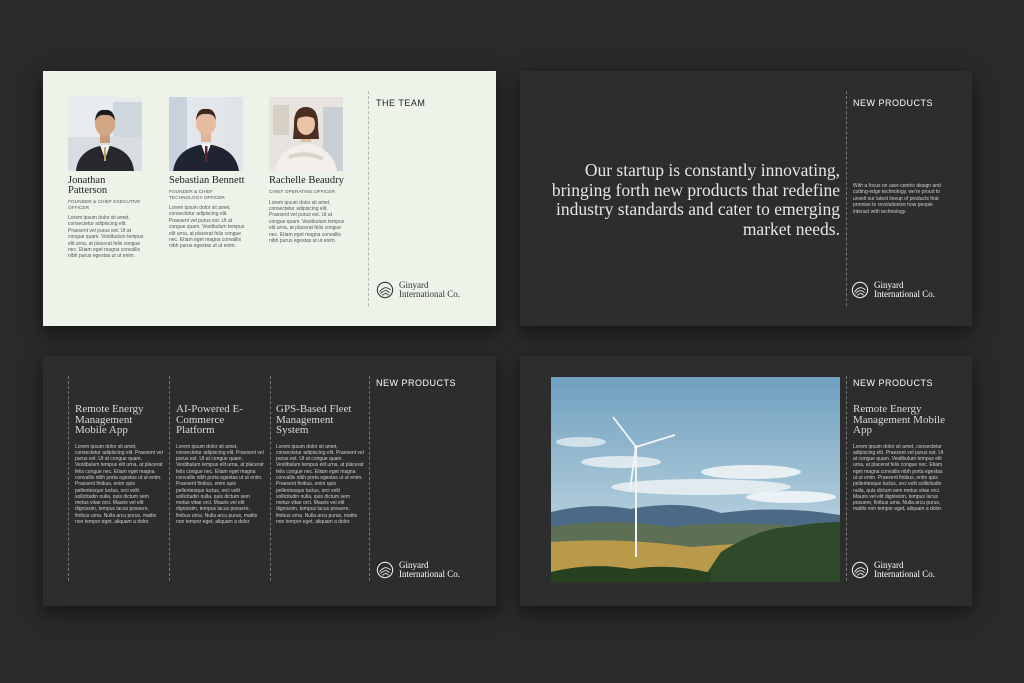 This screenshot has height=683, width=1024. What do you see at coordinates (104, 205) in the screenshot?
I see `member-role: FOUNDER & CHIEF EXECUTIVE OFFICER` at bounding box center [104, 205].